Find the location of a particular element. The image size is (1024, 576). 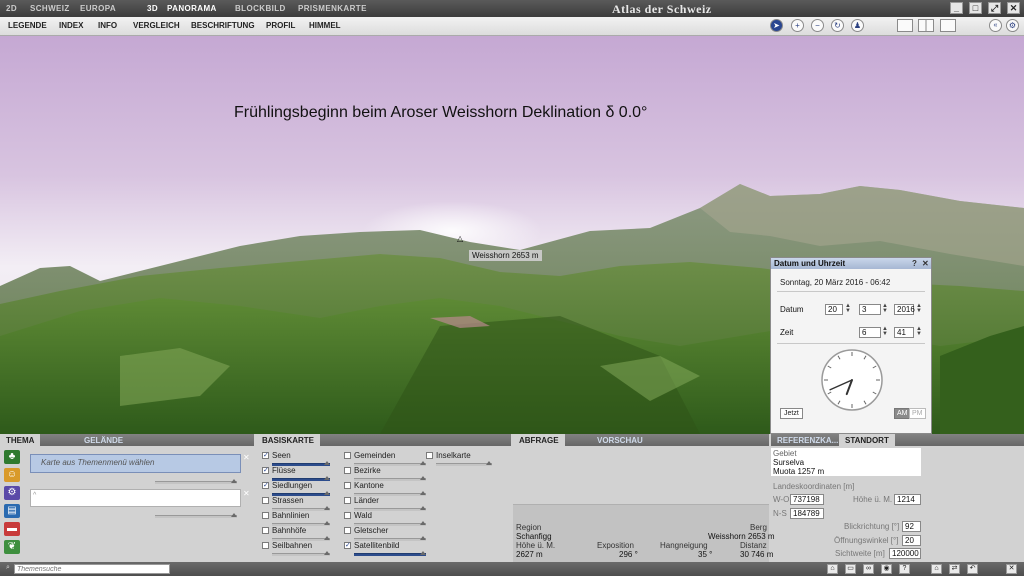

walk-icon: ♟ is located at coordinates (857, 25).